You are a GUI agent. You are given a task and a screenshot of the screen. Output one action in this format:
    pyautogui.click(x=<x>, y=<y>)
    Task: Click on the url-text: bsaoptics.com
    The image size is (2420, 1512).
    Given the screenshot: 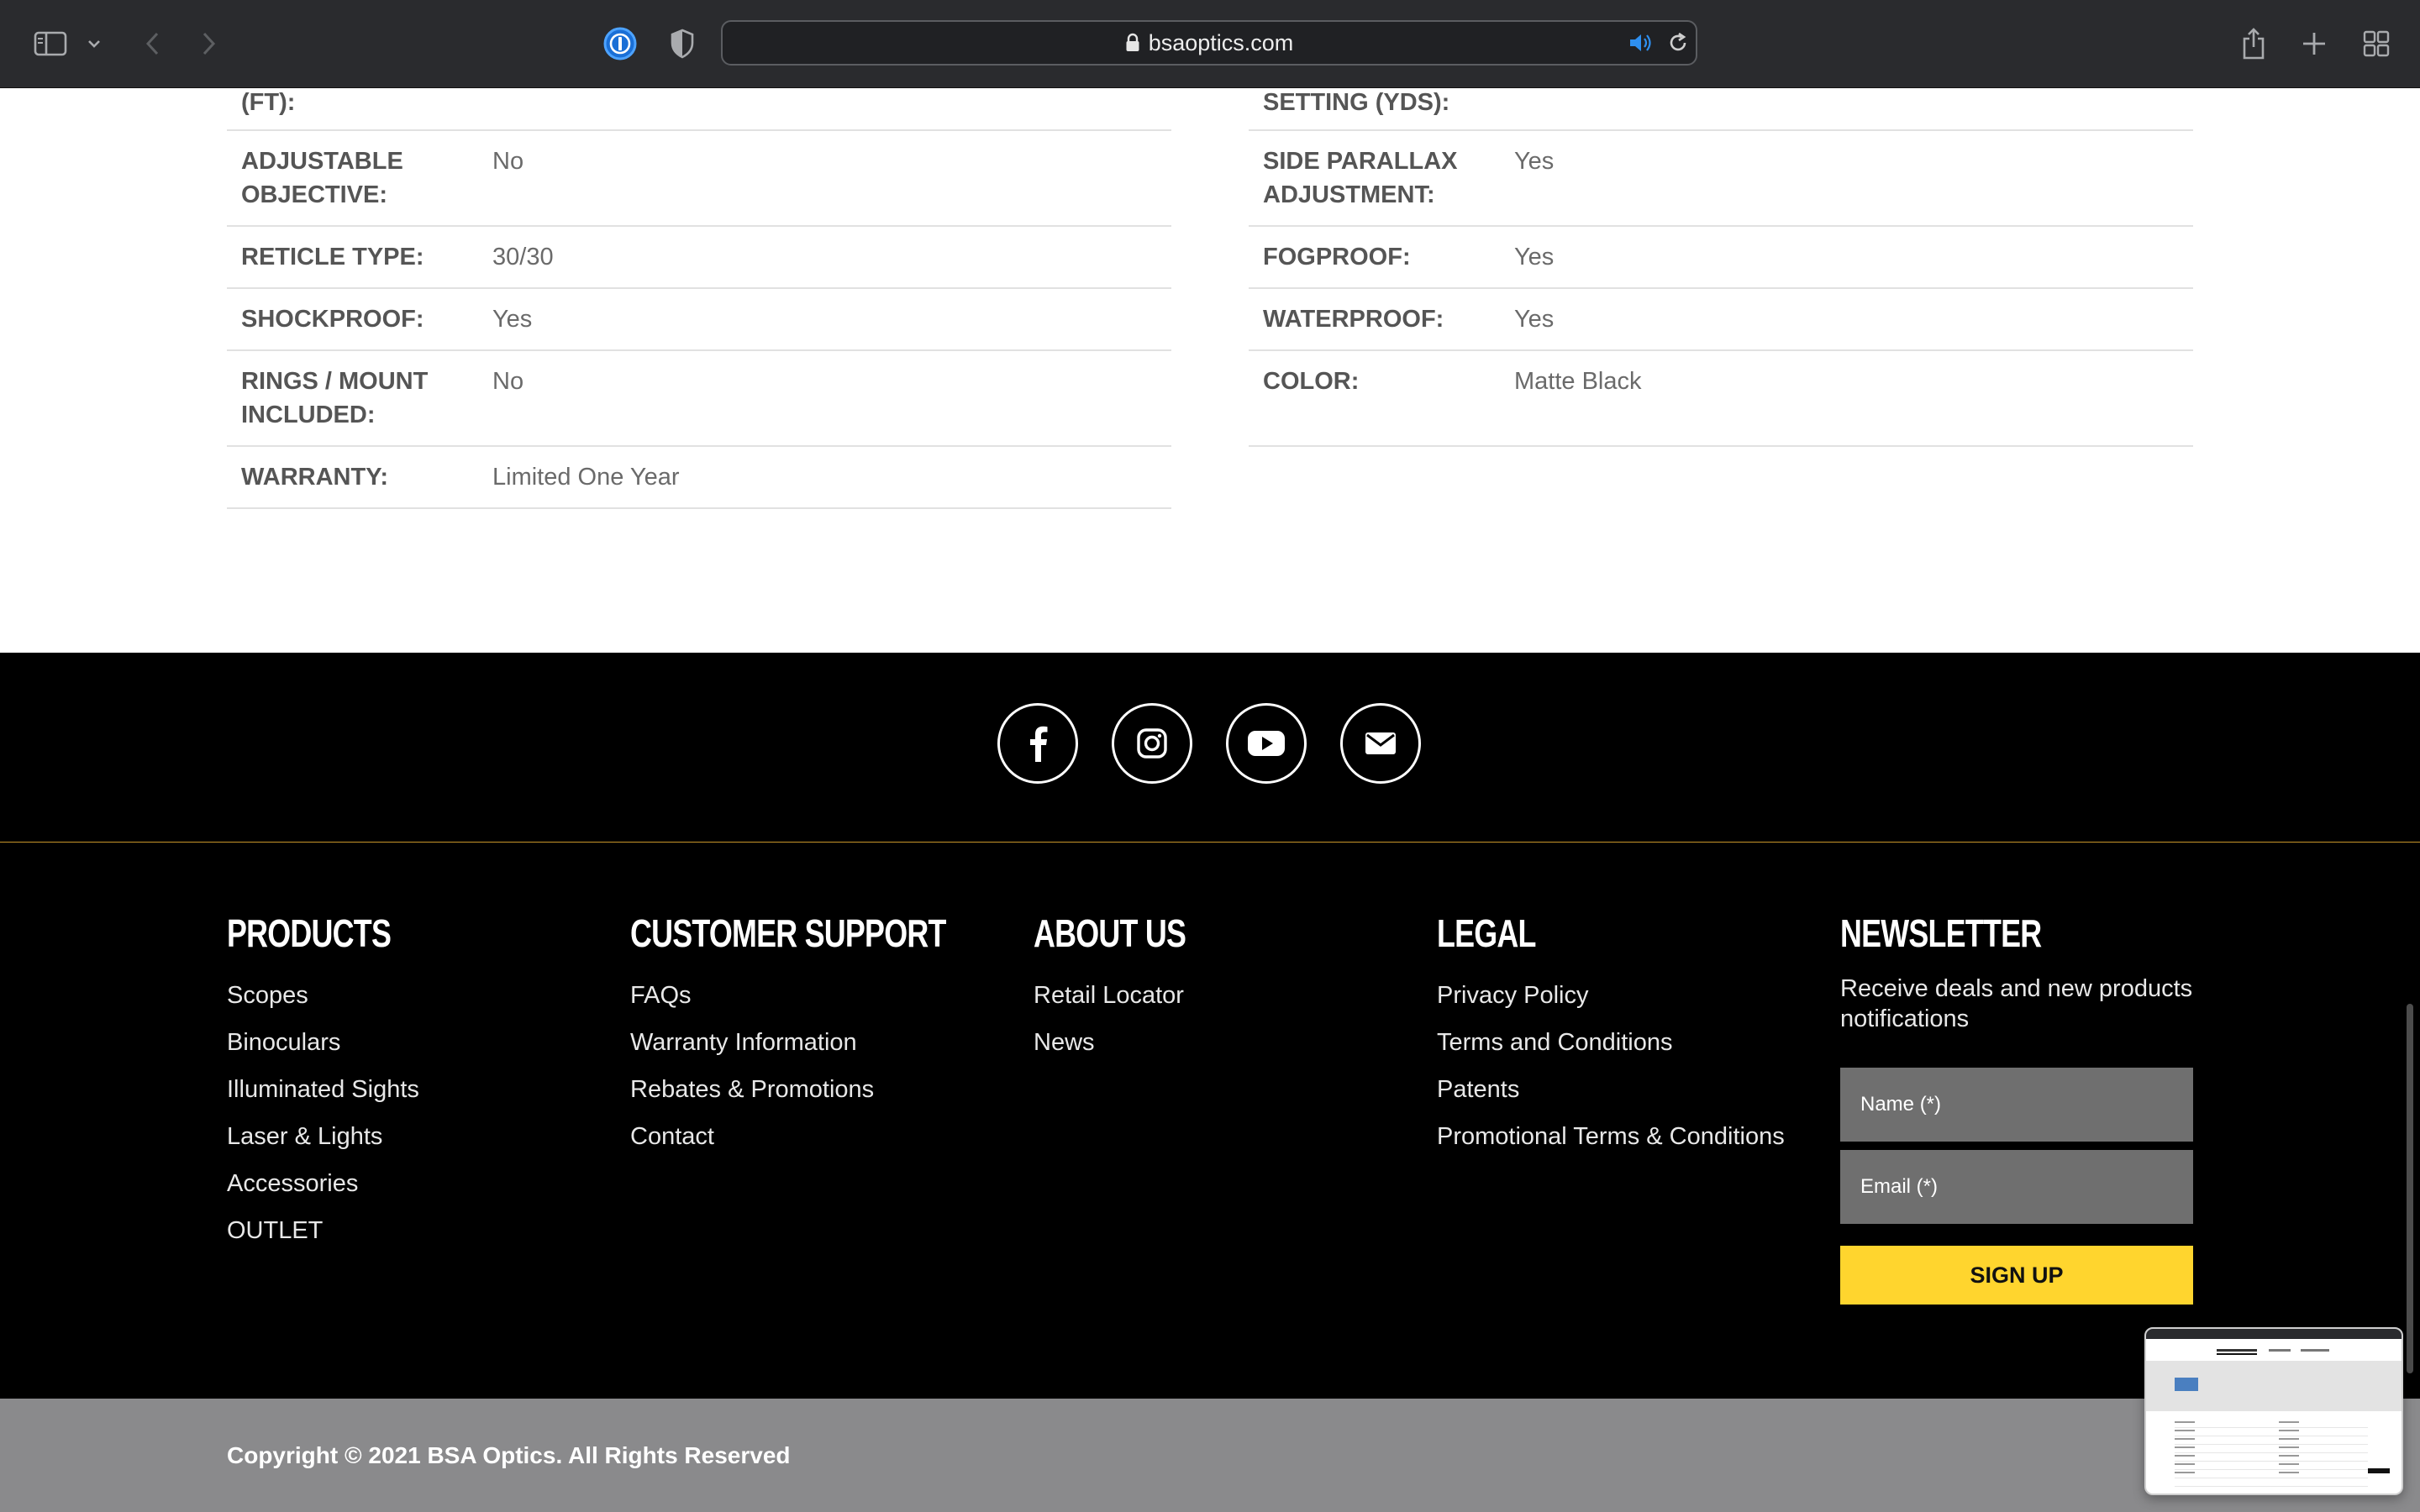 What is the action you would take?
    pyautogui.click(x=1221, y=42)
    